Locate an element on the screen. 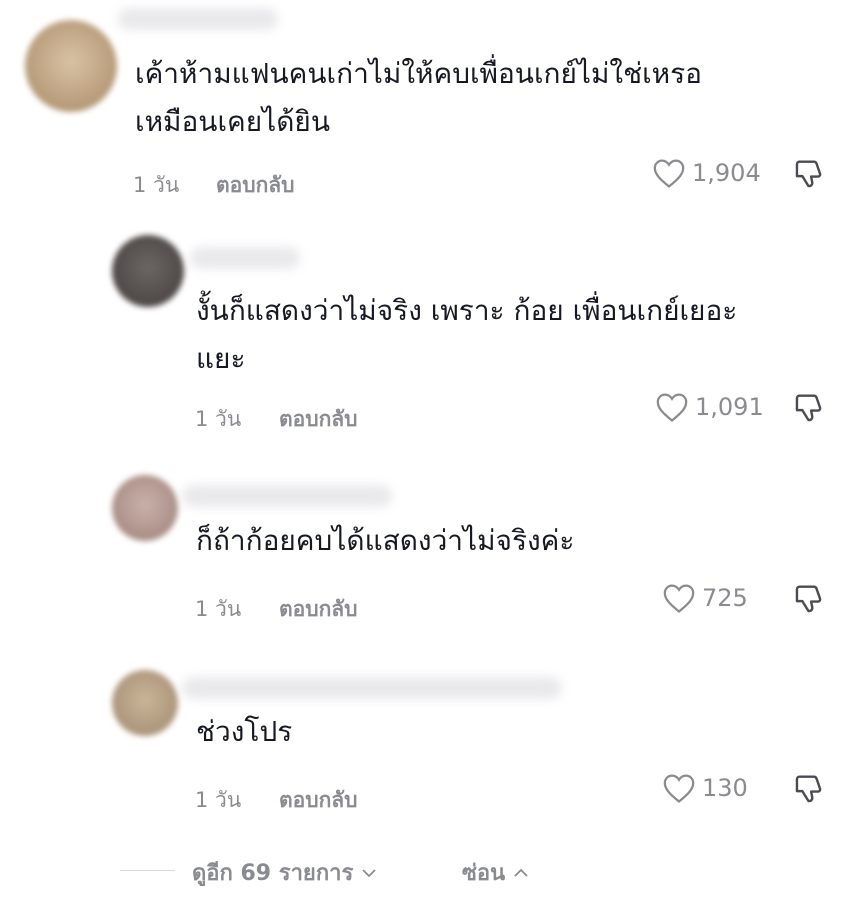 This screenshot has height=912, width=858. like-button: 130 is located at coordinates (705, 788).